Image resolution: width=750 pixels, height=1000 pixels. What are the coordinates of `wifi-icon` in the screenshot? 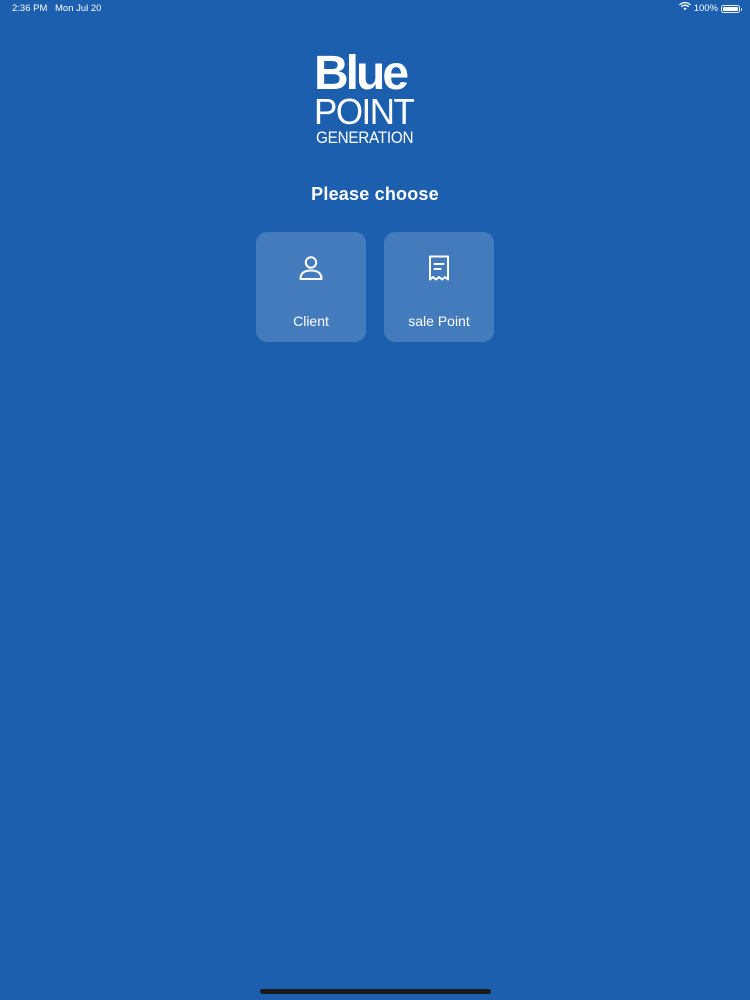 It's located at (684, 9).